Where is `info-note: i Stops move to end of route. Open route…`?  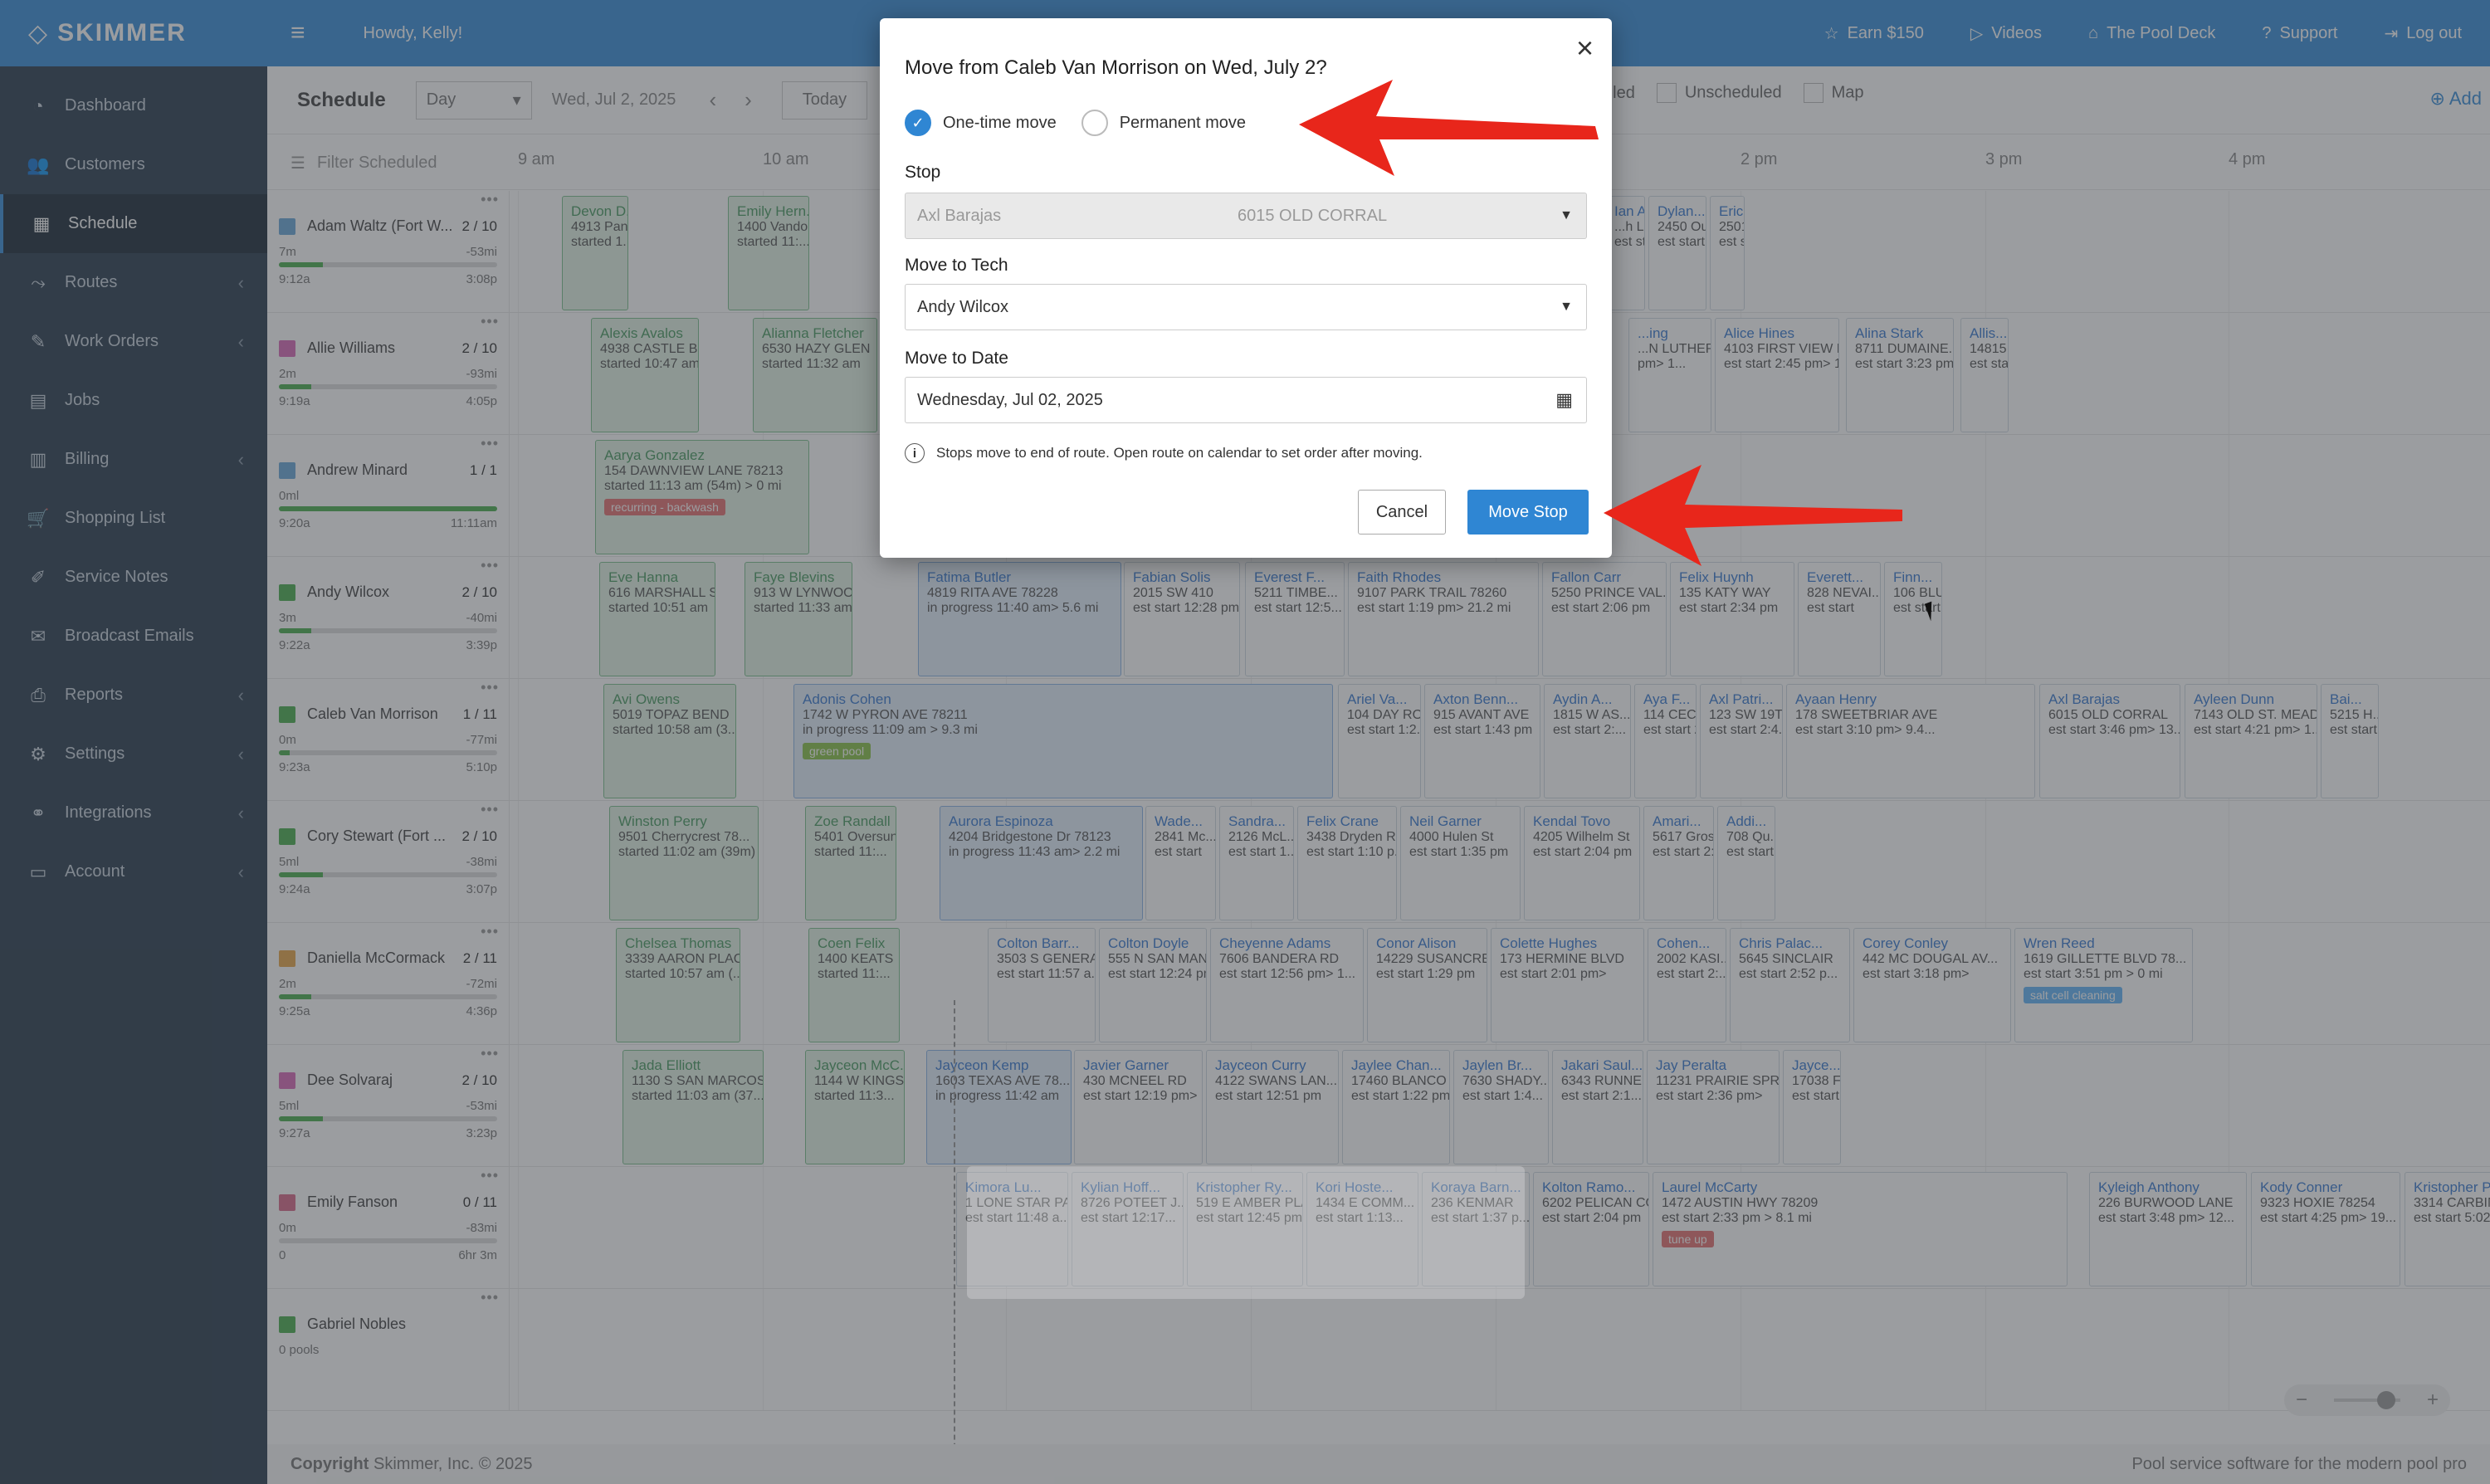
info-note: i Stops move to end of route. Open route… is located at coordinates (1164, 453).